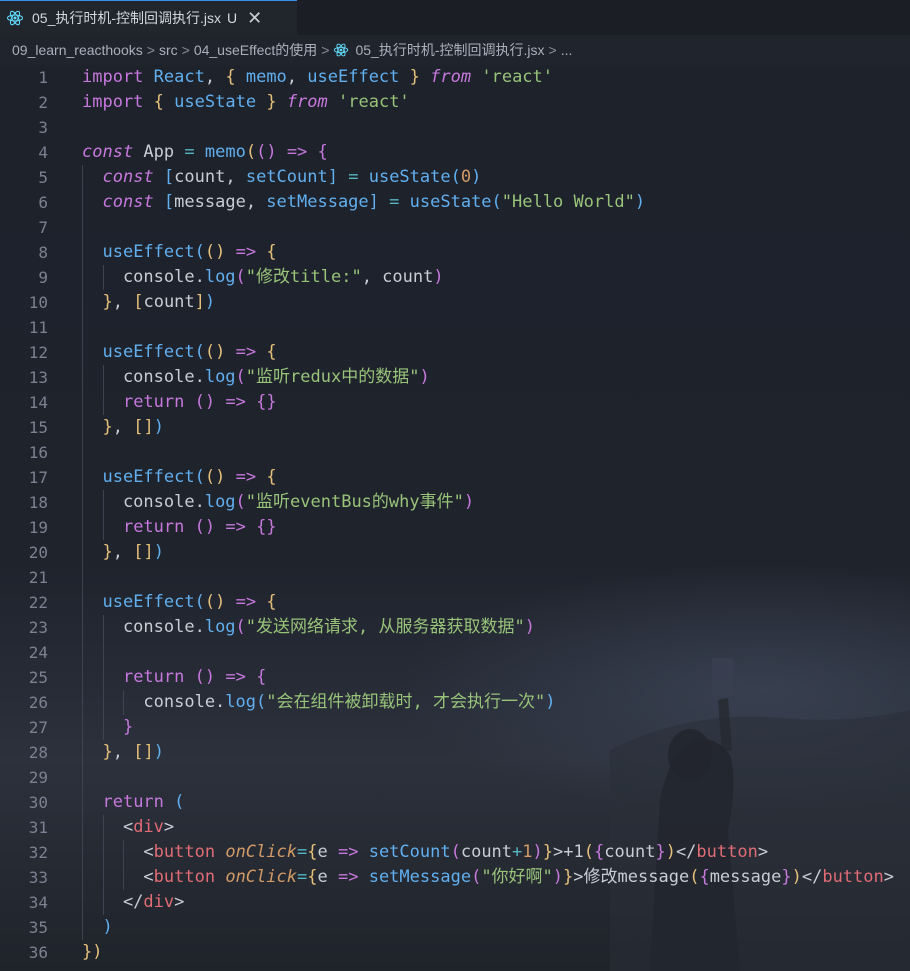 This screenshot has height=971, width=910. What do you see at coordinates (455, 102) in the screenshot?
I see `code-line: 2 import { useState } from 'react'` at bounding box center [455, 102].